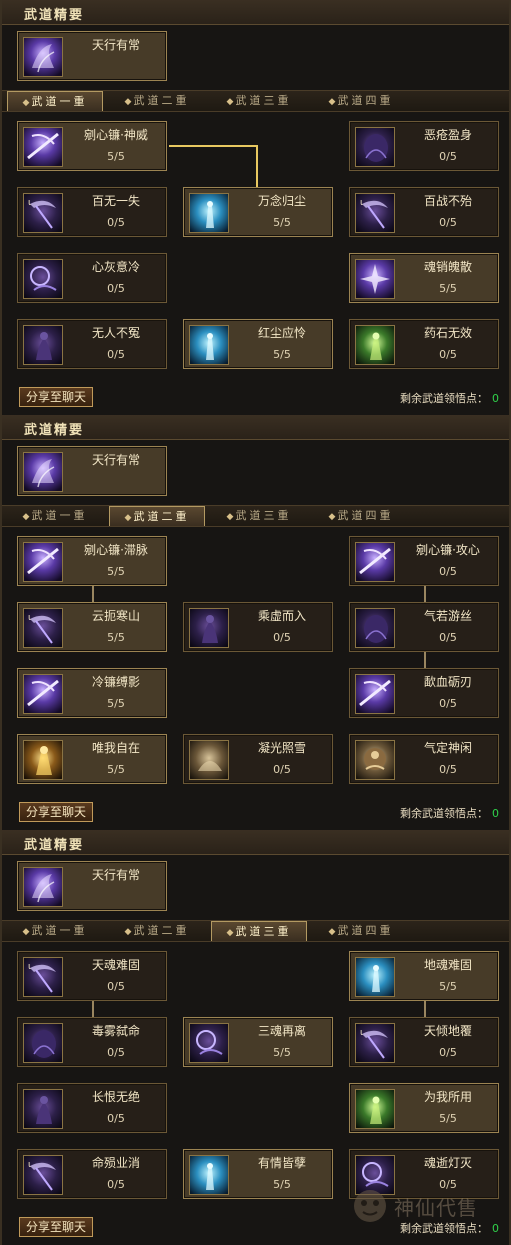 The image size is (511, 1245). Describe the element at coordinates (424, 759) in the screenshot. I see `skill-card: 气定神闲 0/5` at that location.